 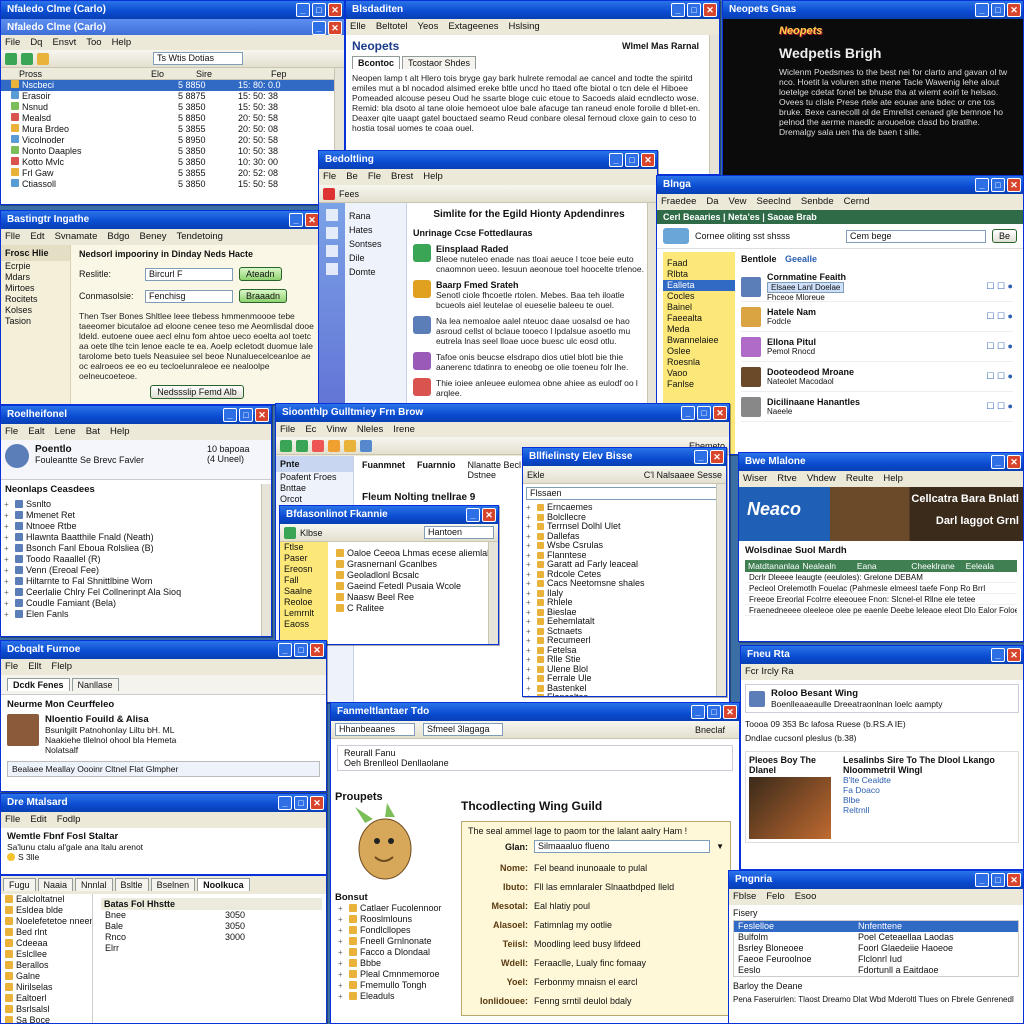 I want to click on nav-item: Sontses, so click(x=375, y=244).